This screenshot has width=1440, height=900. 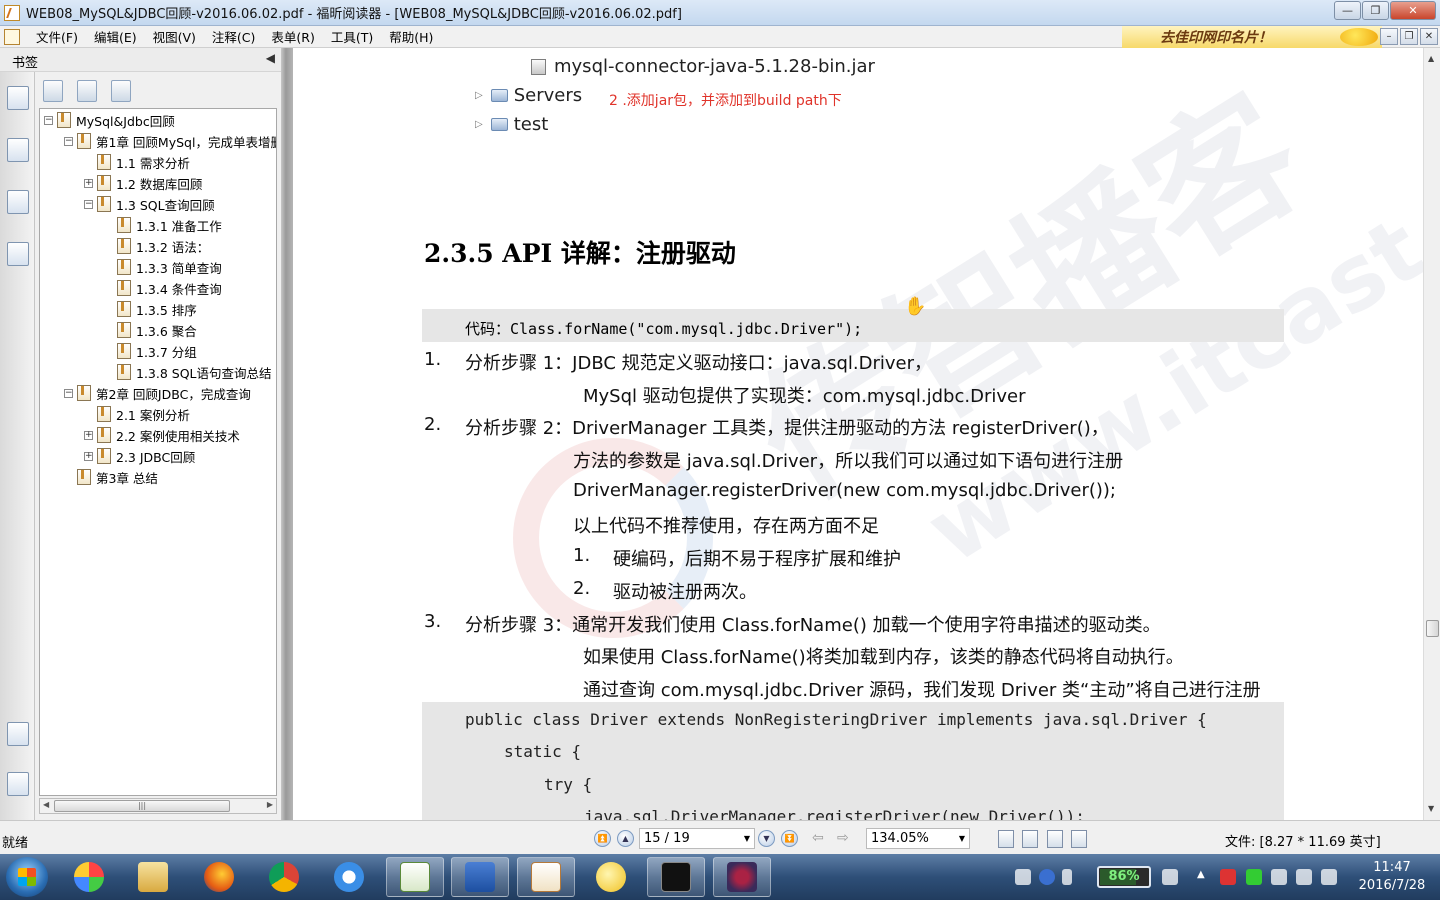 I want to click on doc-restore-button: ❐, so click(x=1409, y=36).